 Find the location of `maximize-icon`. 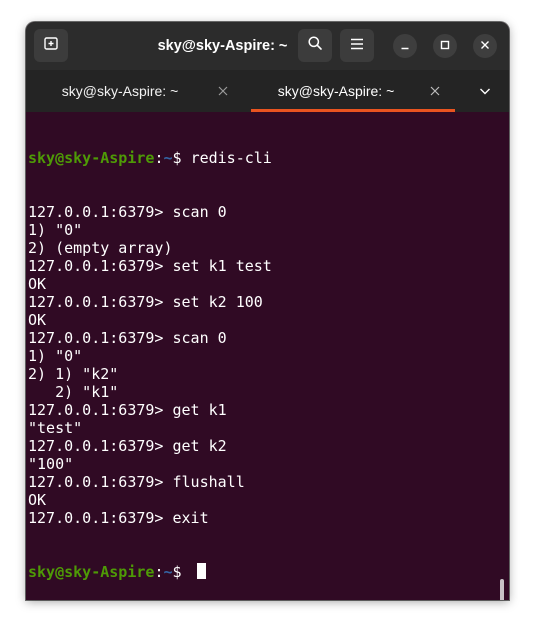

maximize-icon is located at coordinates (445, 46).